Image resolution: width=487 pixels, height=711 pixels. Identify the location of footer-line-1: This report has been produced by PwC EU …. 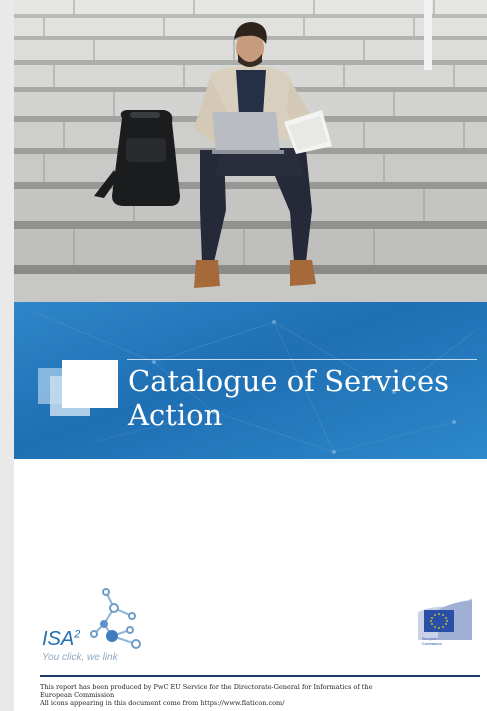
(206, 687).